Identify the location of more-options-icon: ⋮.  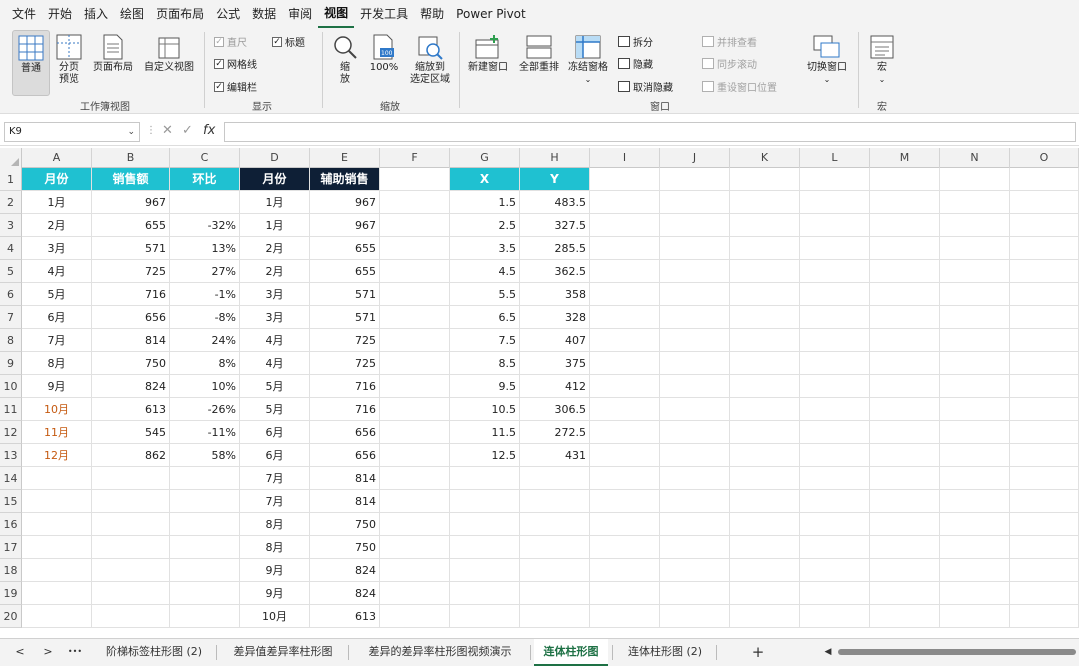
(151, 131).